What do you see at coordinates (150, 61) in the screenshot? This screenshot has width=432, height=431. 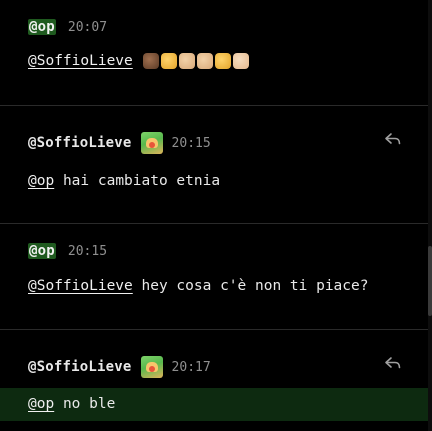 I see `dark-hand-emoji` at bounding box center [150, 61].